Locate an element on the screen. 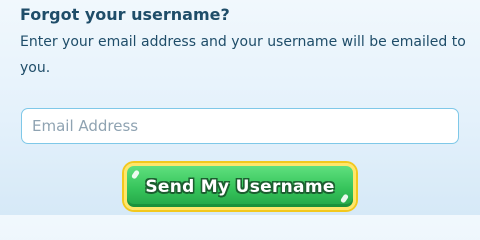 This screenshot has height=240, width=480. send-username-label: Send My Username is located at coordinates (240, 186).